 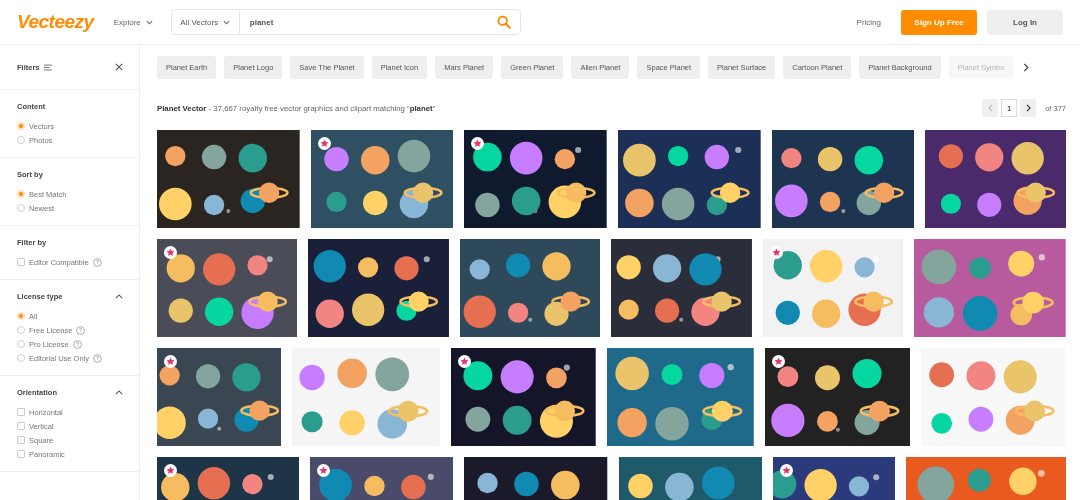 I want to click on filter-lines-icon, so click(x=47, y=67).